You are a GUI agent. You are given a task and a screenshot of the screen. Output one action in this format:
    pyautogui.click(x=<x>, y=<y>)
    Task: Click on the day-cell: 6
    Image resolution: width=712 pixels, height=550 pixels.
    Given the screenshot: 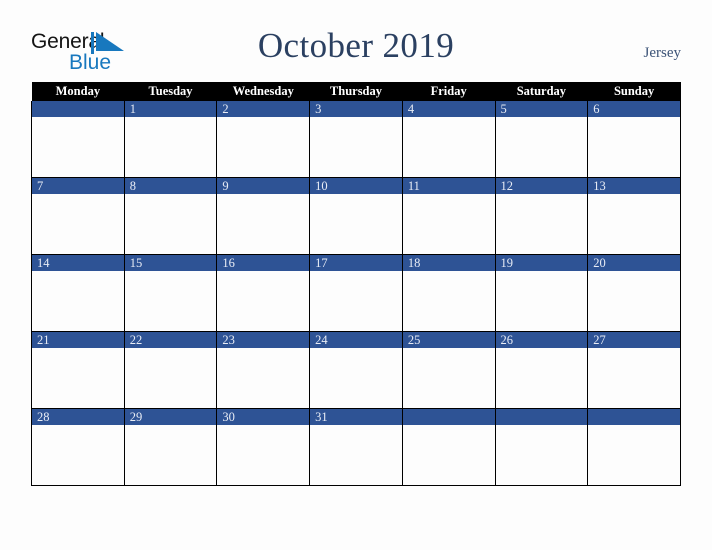 What is the action you would take?
    pyautogui.click(x=634, y=139)
    